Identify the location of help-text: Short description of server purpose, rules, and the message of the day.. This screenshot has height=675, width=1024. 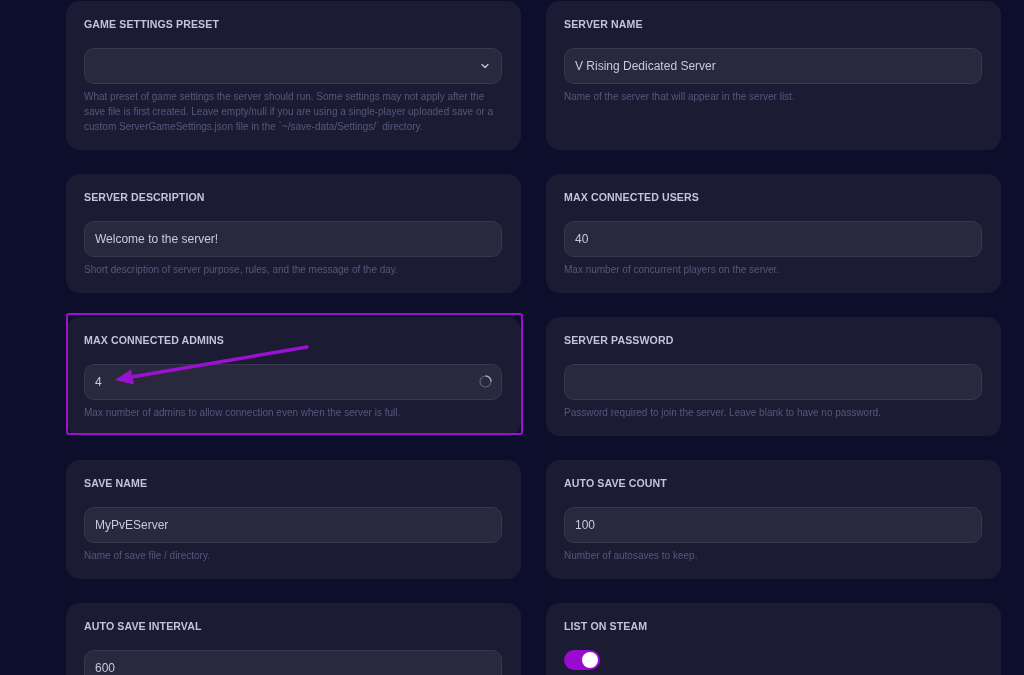
(241, 270).